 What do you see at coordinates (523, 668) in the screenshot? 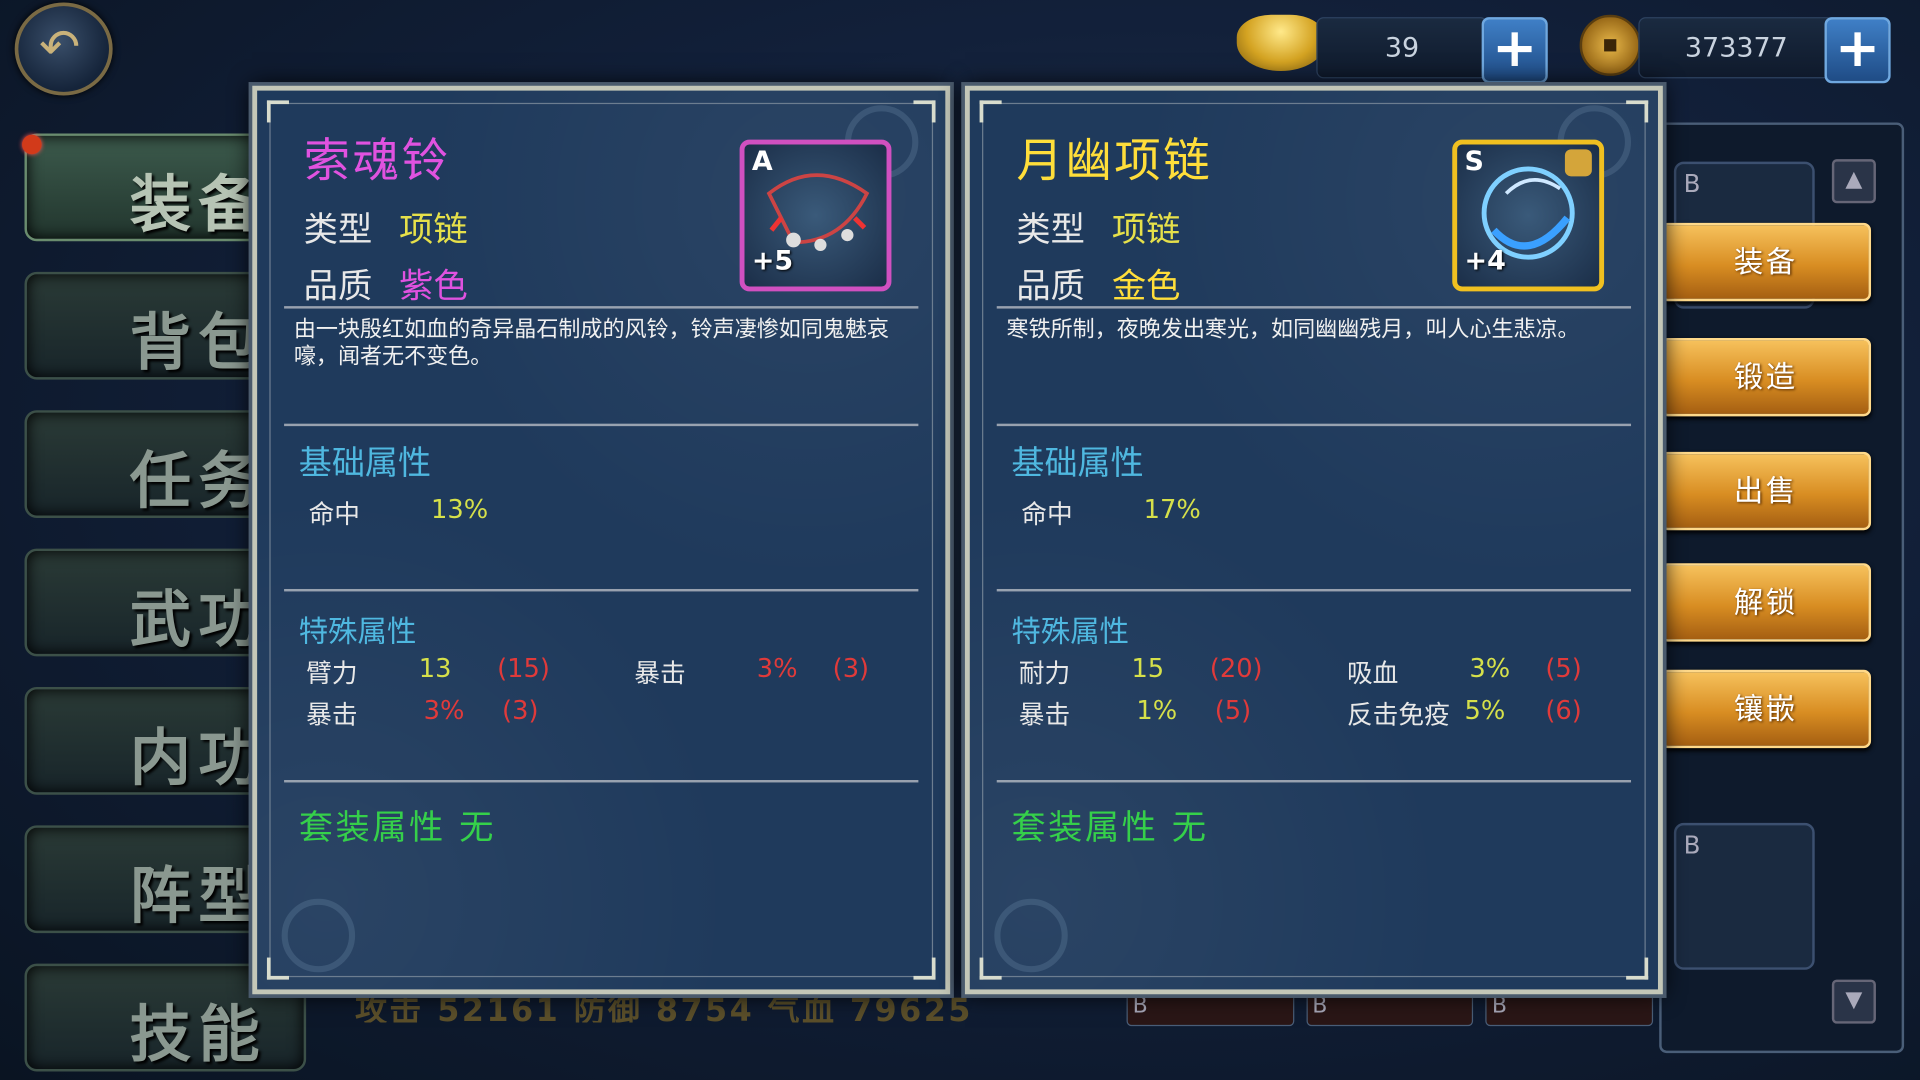
I see `attr-max: (15)` at bounding box center [523, 668].